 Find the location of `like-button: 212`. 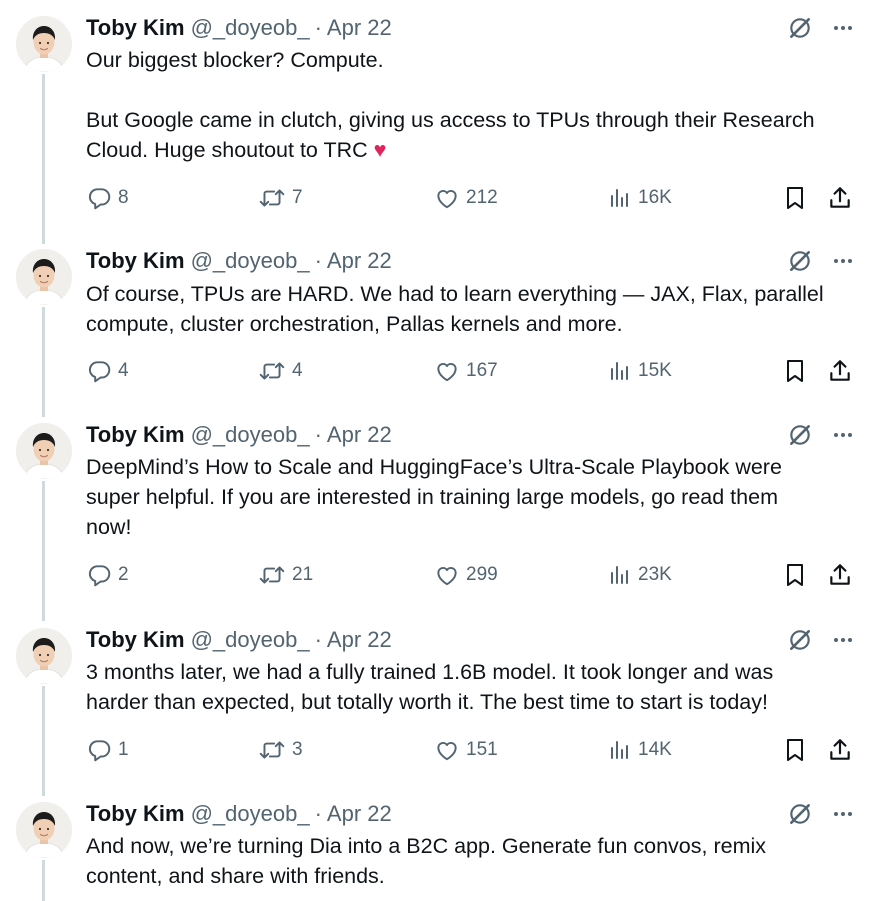

like-button: 212 is located at coordinates (466, 198).